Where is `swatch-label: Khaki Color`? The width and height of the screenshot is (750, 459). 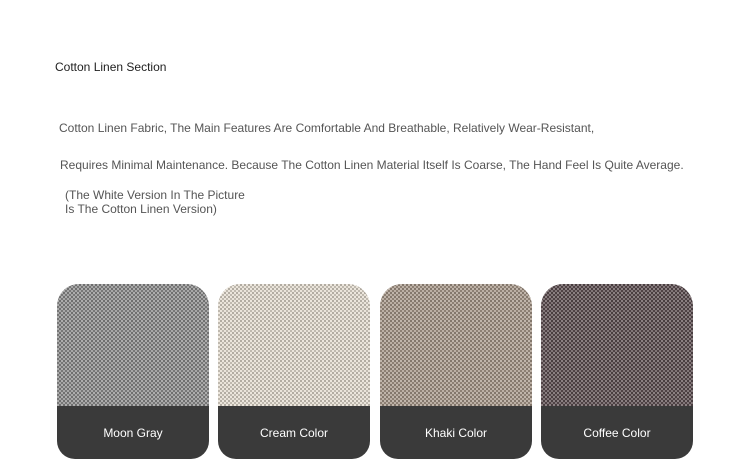 swatch-label: Khaki Color is located at coordinates (456, 432).